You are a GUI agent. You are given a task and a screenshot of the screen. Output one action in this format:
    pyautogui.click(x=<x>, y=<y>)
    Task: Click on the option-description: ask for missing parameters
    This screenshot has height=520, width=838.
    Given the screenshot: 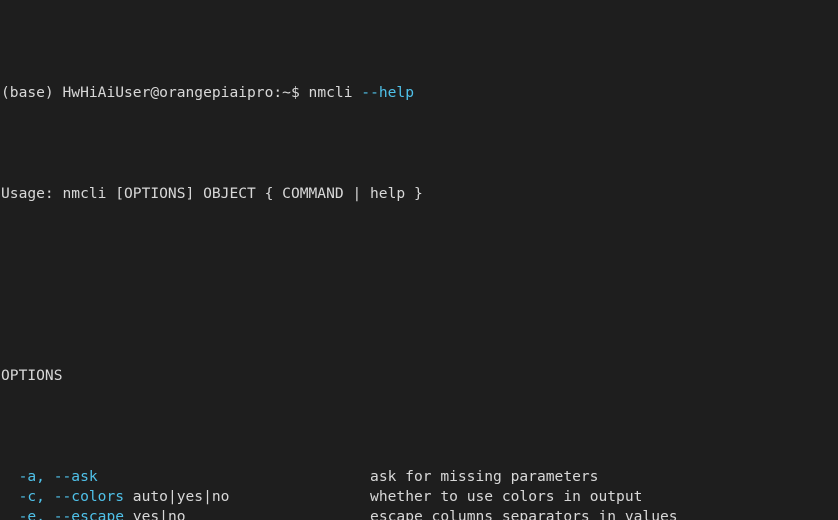 What is the action you would take?
    pyautogui.click(x=484, y=476)
    